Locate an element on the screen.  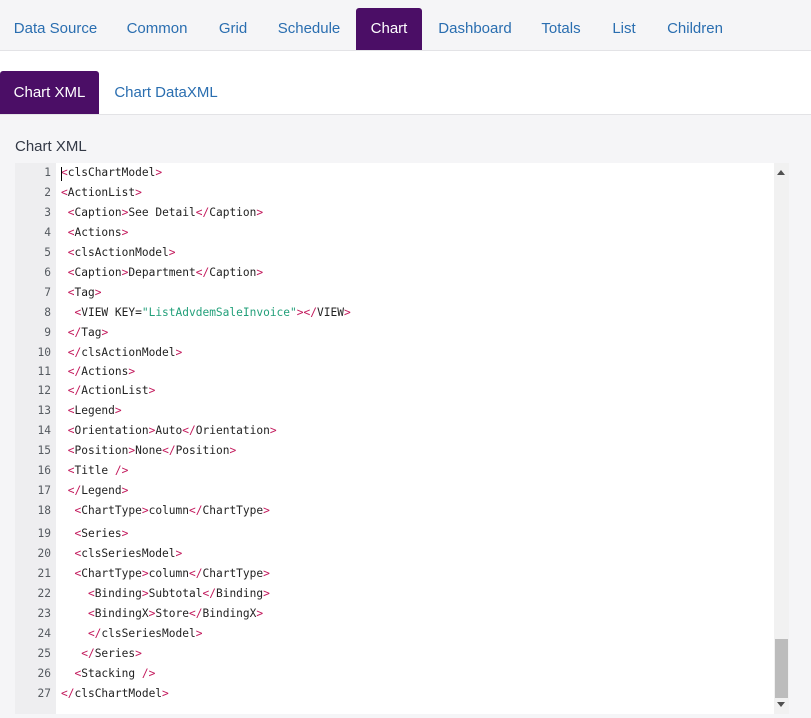
line-number: 9 is located at coordinates (47, 332).